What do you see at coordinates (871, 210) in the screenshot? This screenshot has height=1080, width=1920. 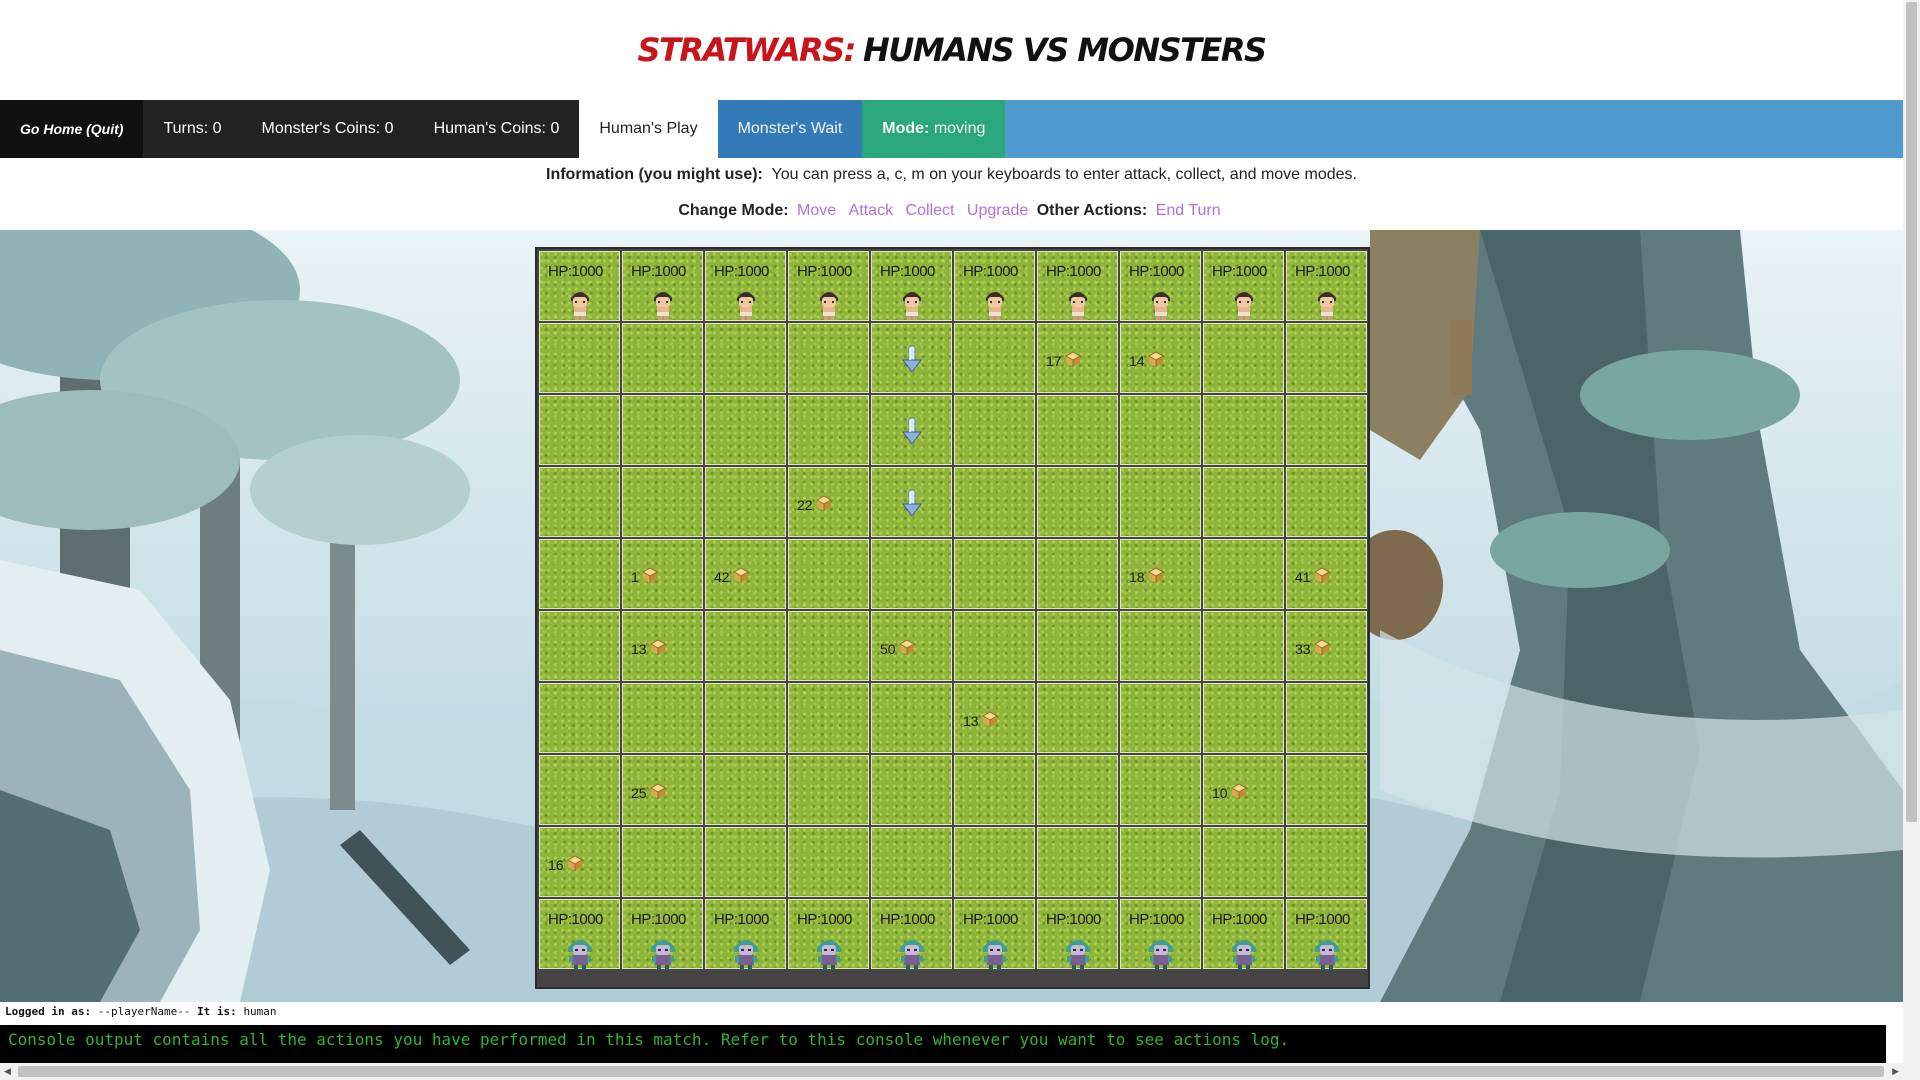 I see `attack-mode-link: Attack` at bounding box center [871, 210].